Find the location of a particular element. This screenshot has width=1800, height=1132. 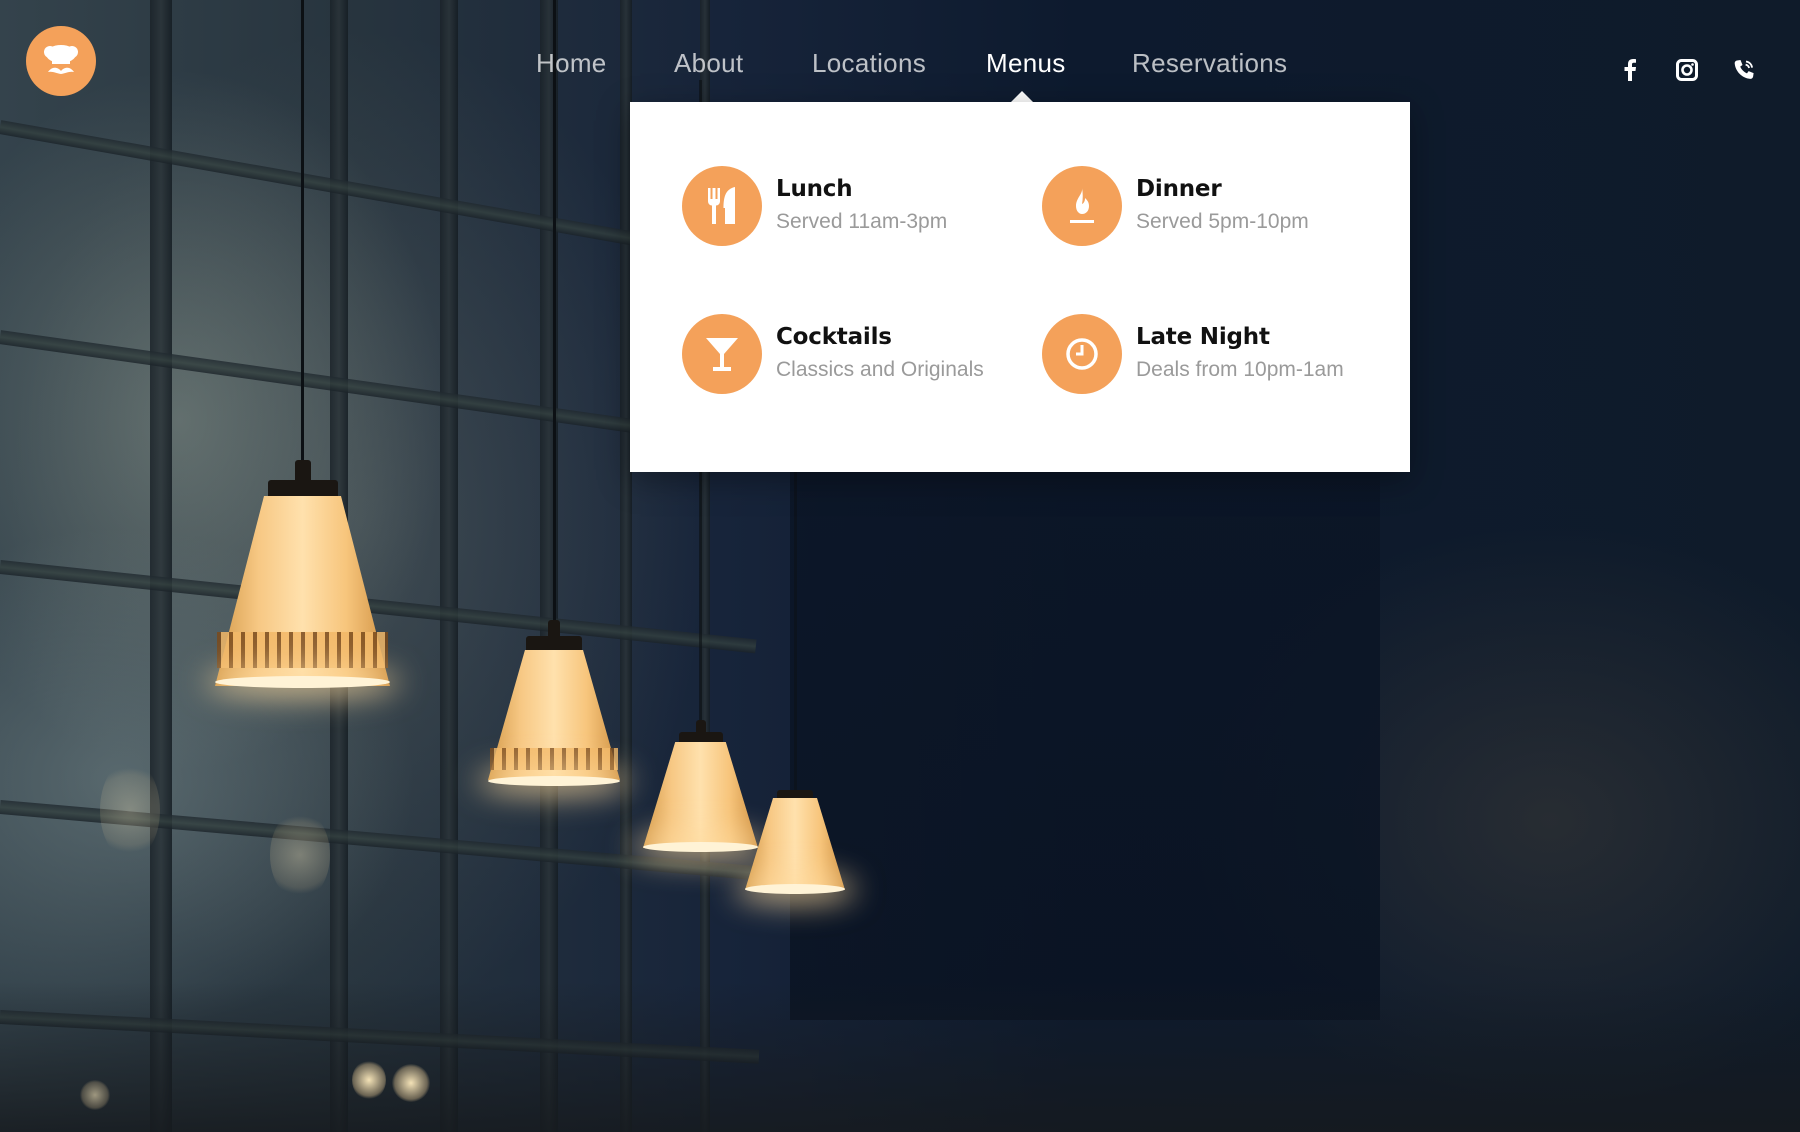

instagram-icon is located at coordinates (1687, 70).